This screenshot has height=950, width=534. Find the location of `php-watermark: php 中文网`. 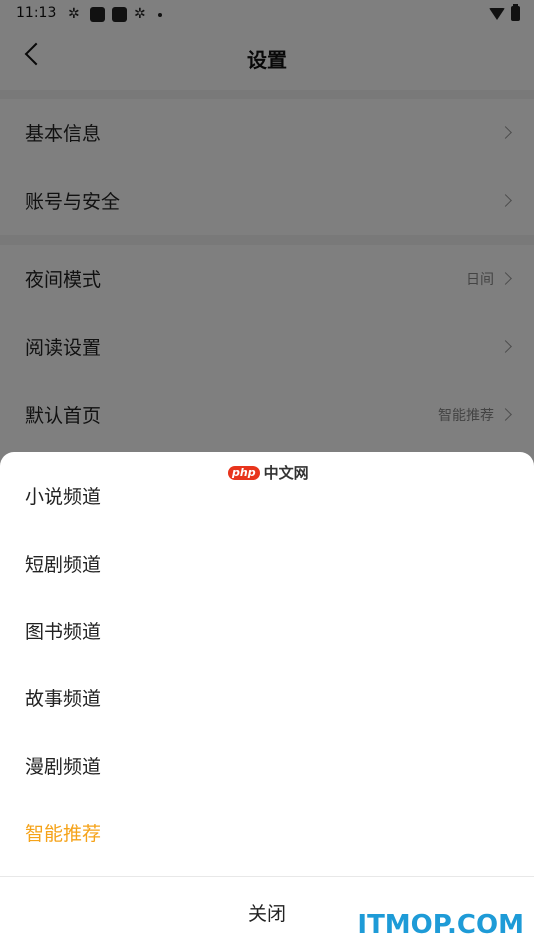

php-watermark: php 中文网 is located at coordinates (268, 472).